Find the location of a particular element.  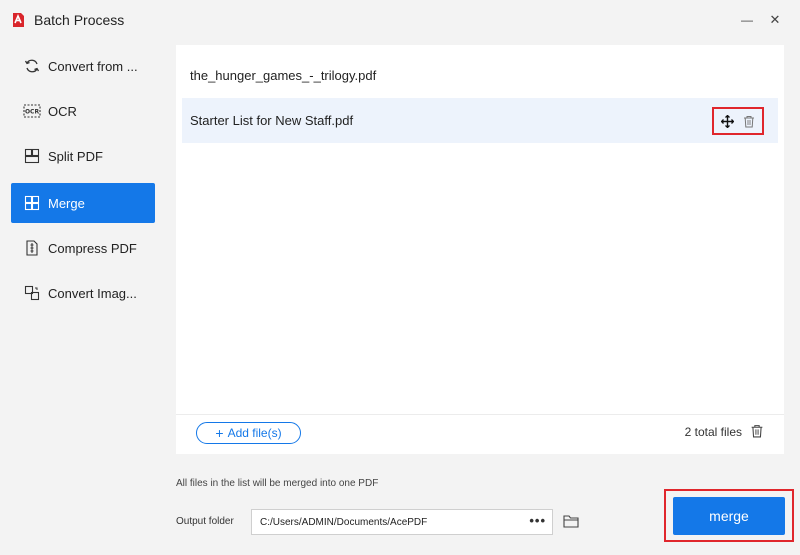

output-folder-input is located at coordinates (390, 522).